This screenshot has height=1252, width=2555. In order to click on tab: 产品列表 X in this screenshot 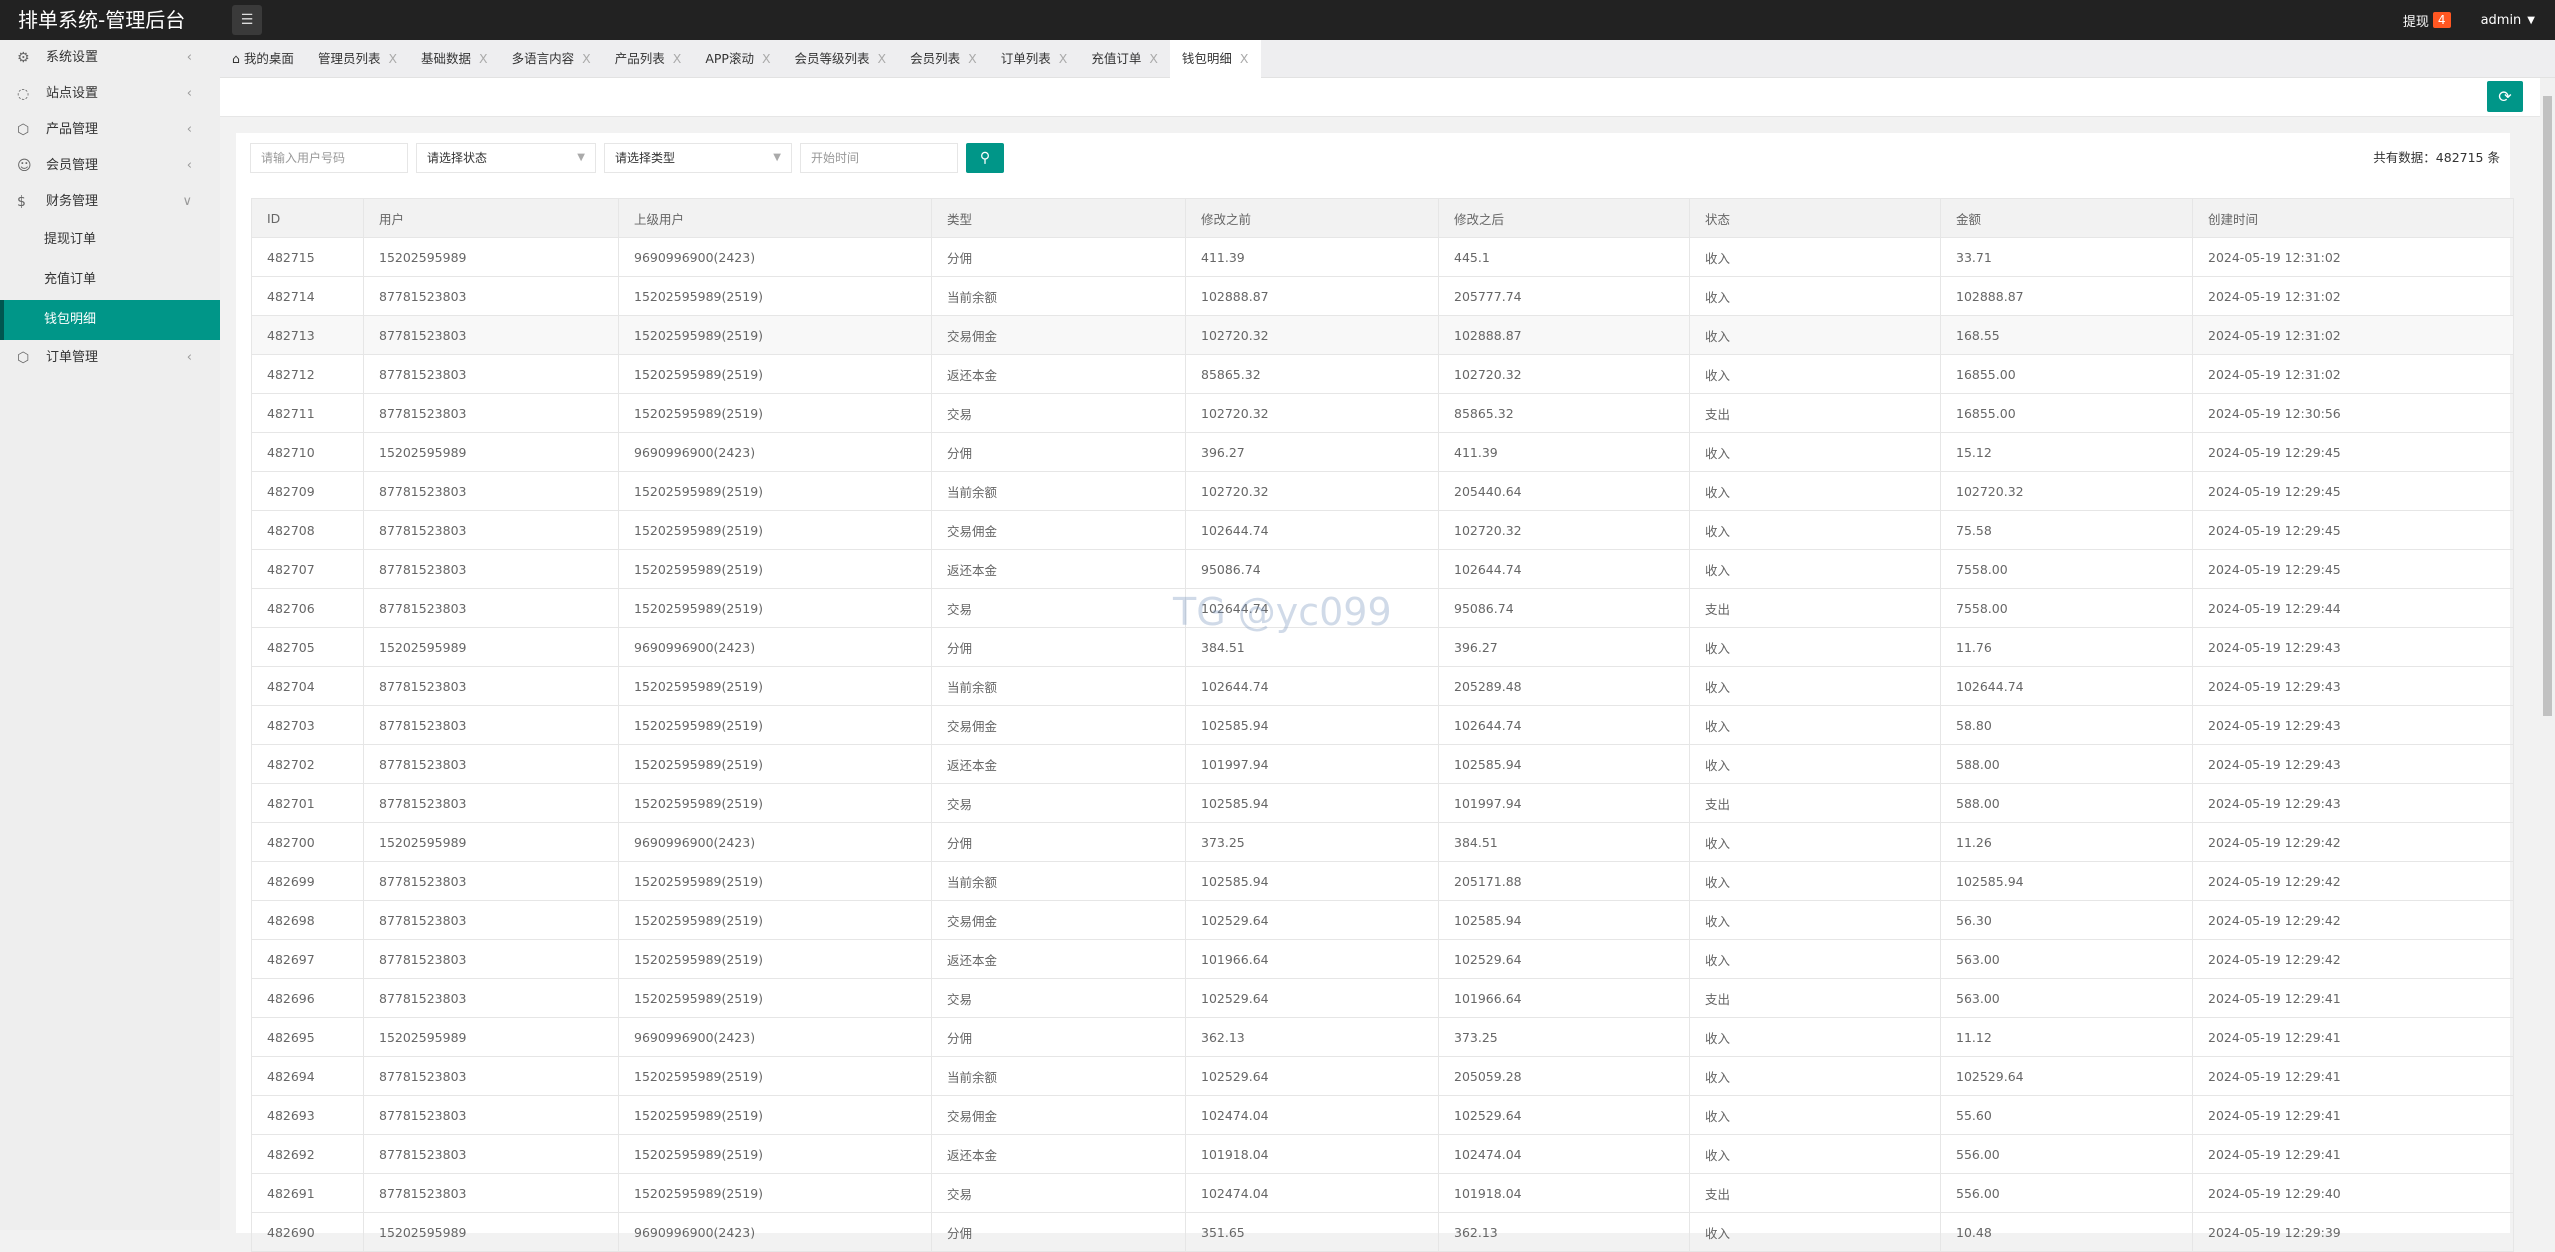, I will do `click(648, 59)`.